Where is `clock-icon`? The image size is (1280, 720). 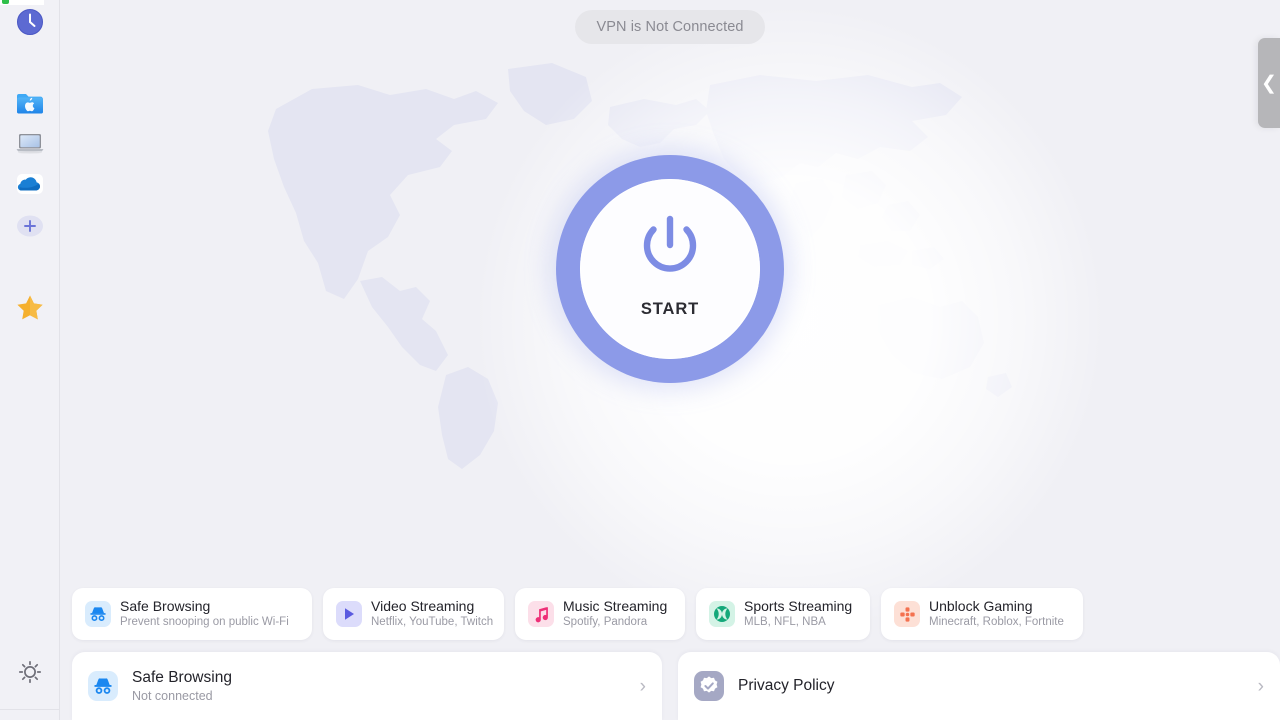 clock-icon is located at coordinates (30, 22).